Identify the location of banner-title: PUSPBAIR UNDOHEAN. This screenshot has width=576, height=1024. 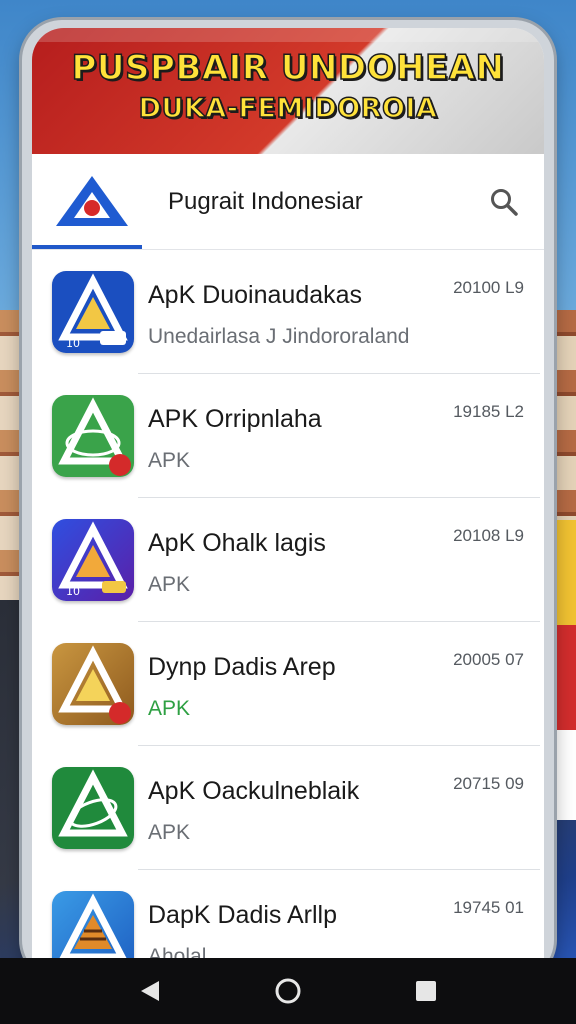
(288, 68).